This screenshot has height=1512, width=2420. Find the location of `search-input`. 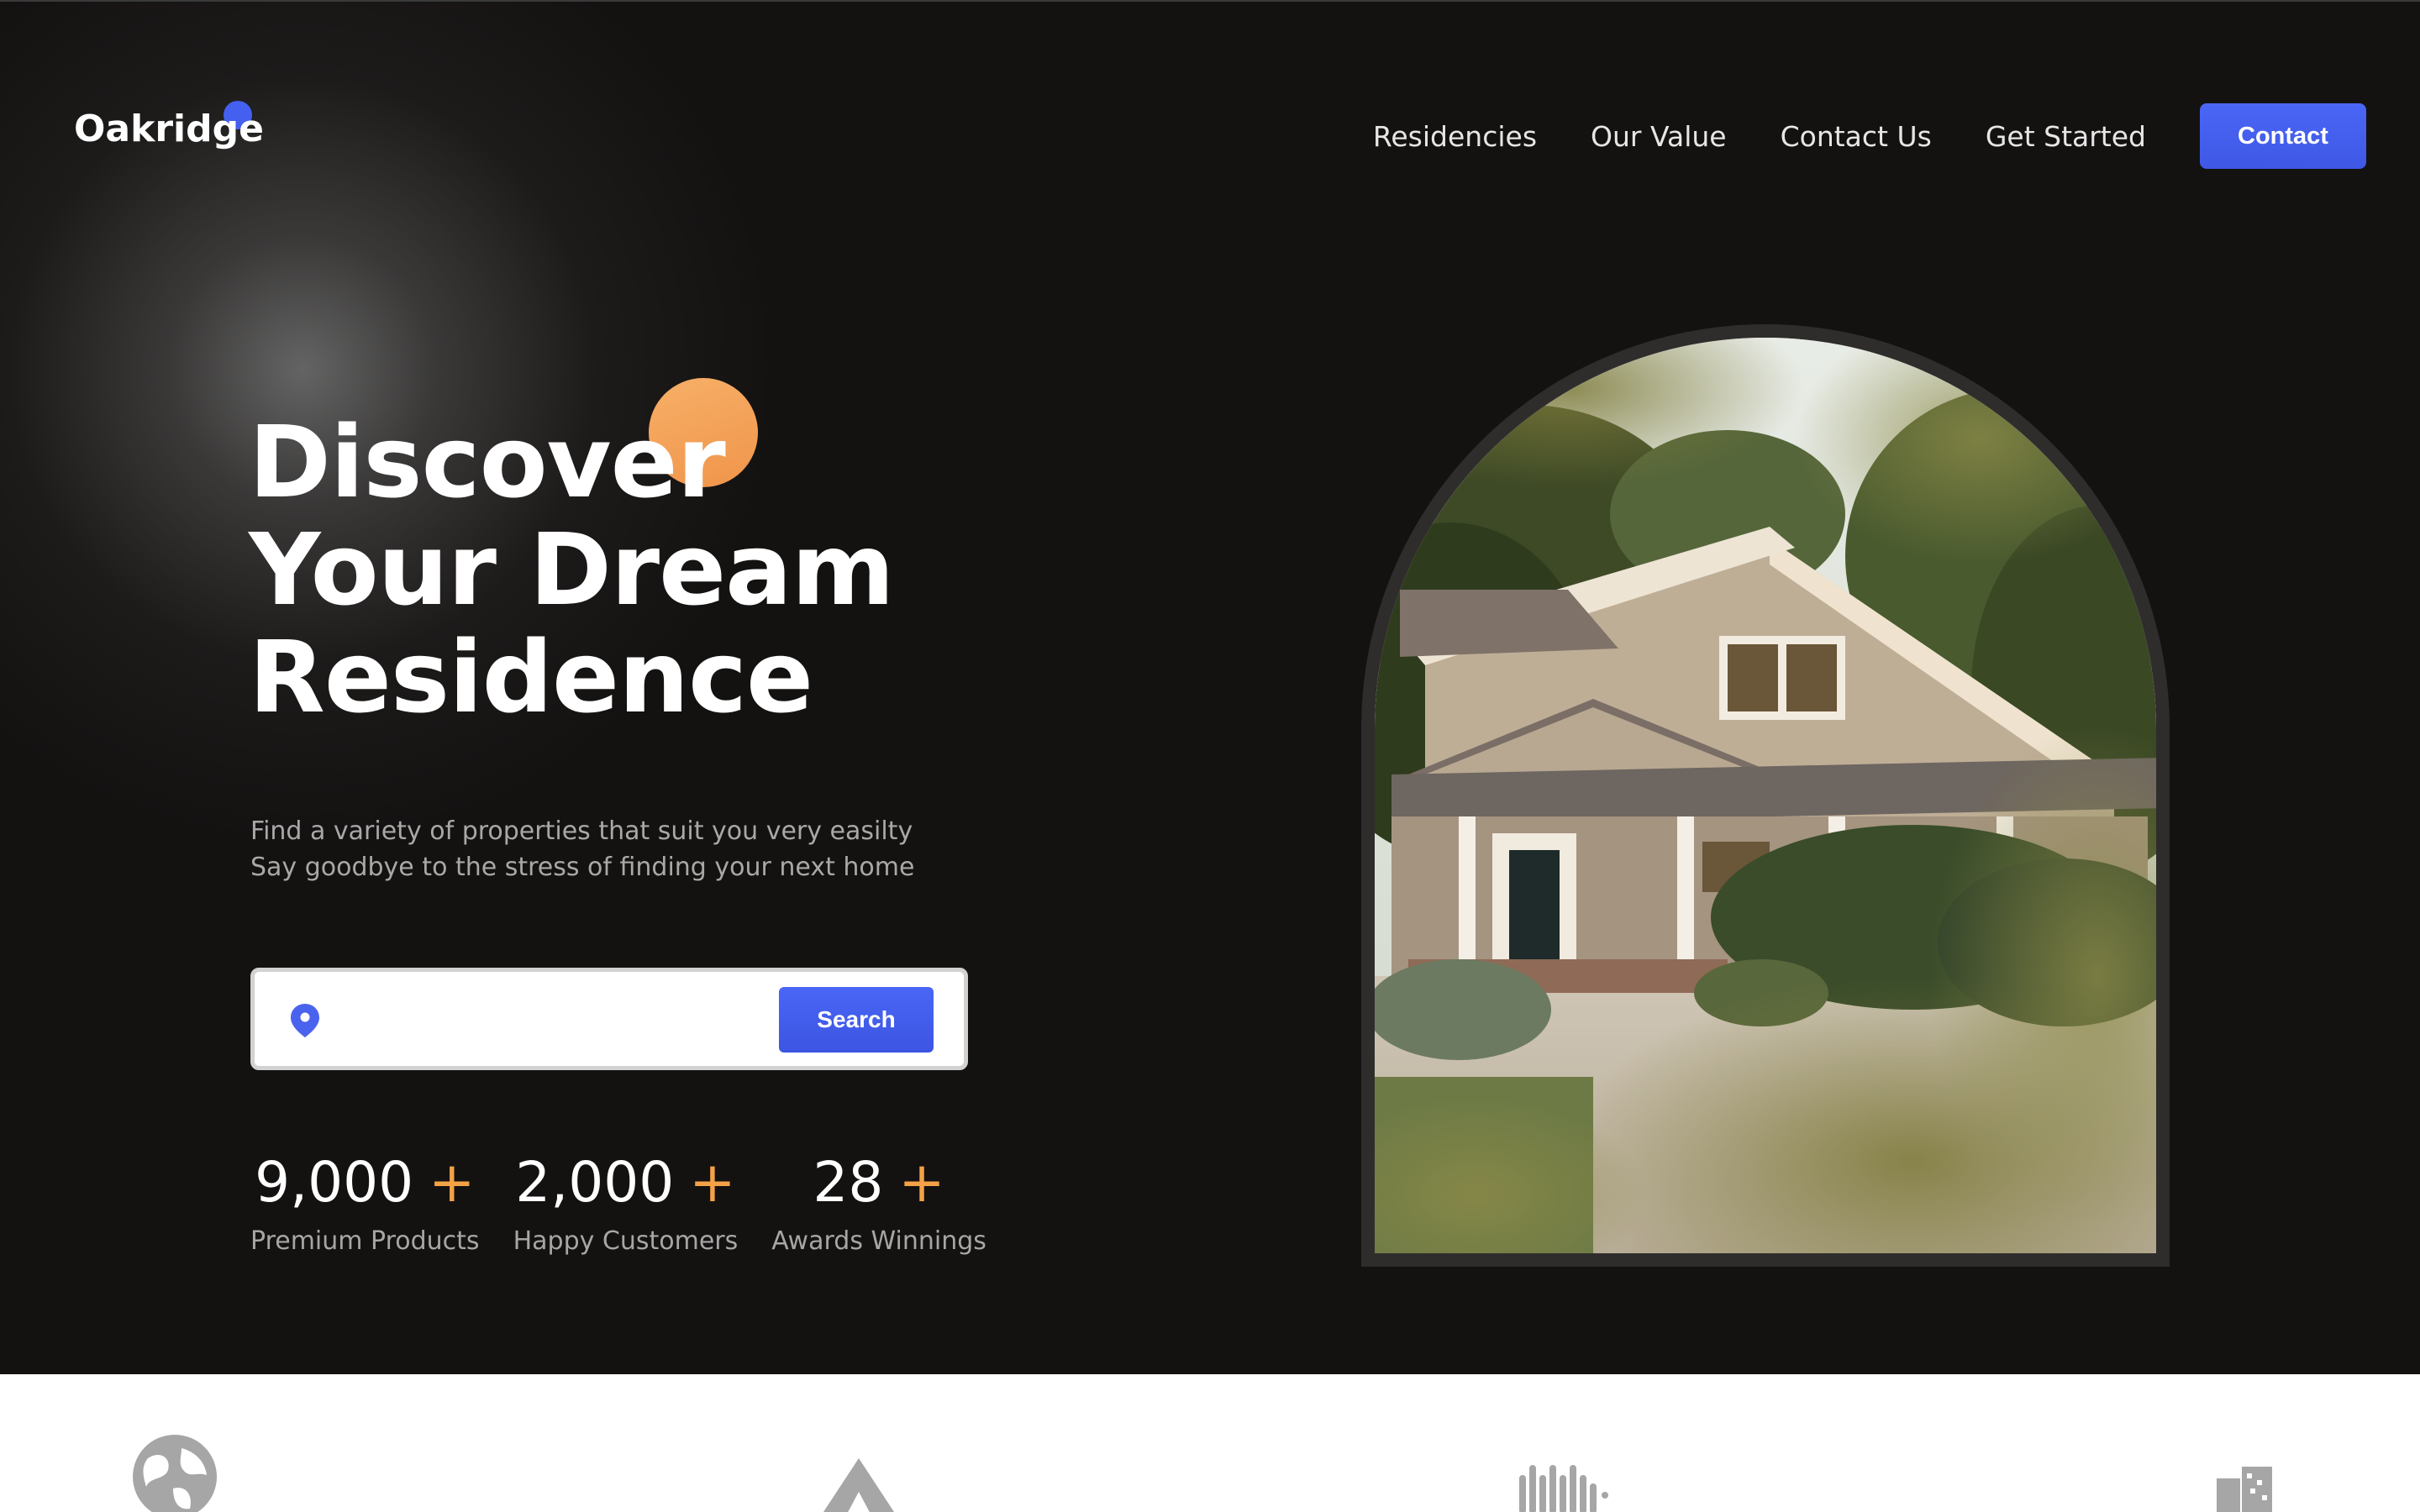

search-input is located at coordinates (549, 1019).